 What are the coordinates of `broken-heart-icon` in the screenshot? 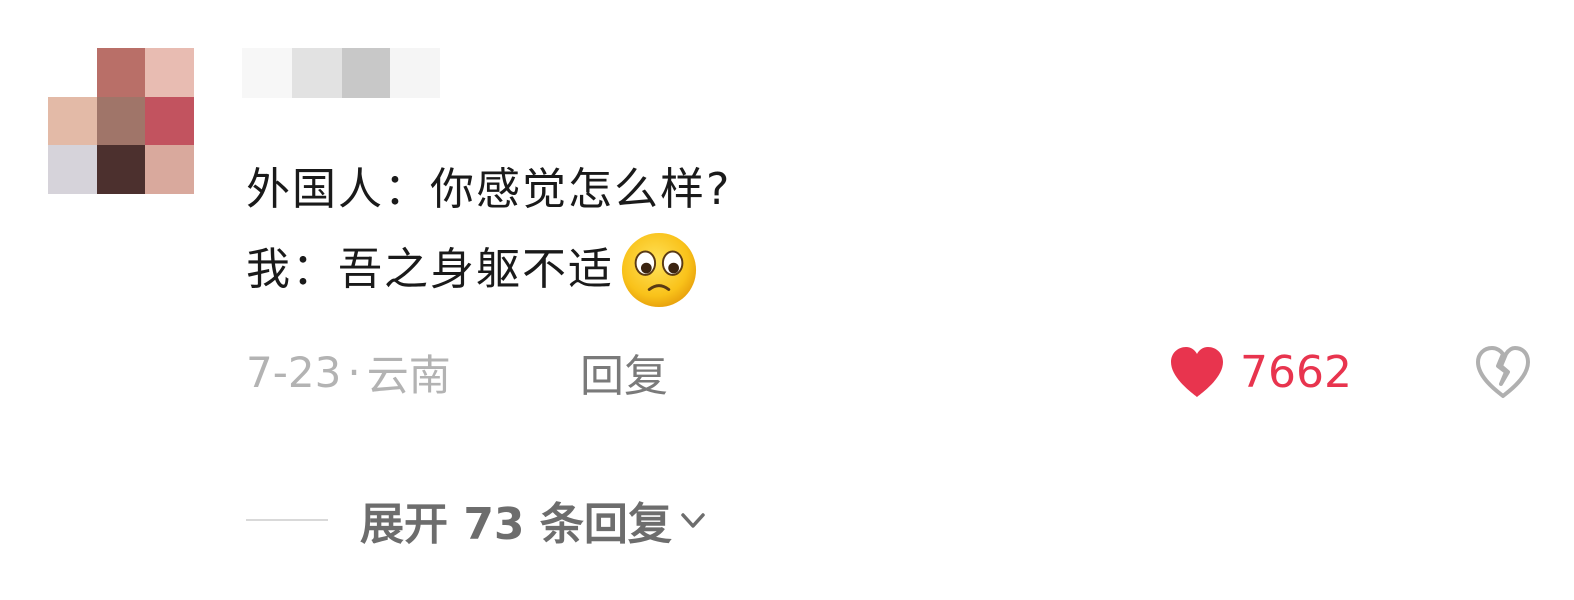 It's located at (1503, 372).